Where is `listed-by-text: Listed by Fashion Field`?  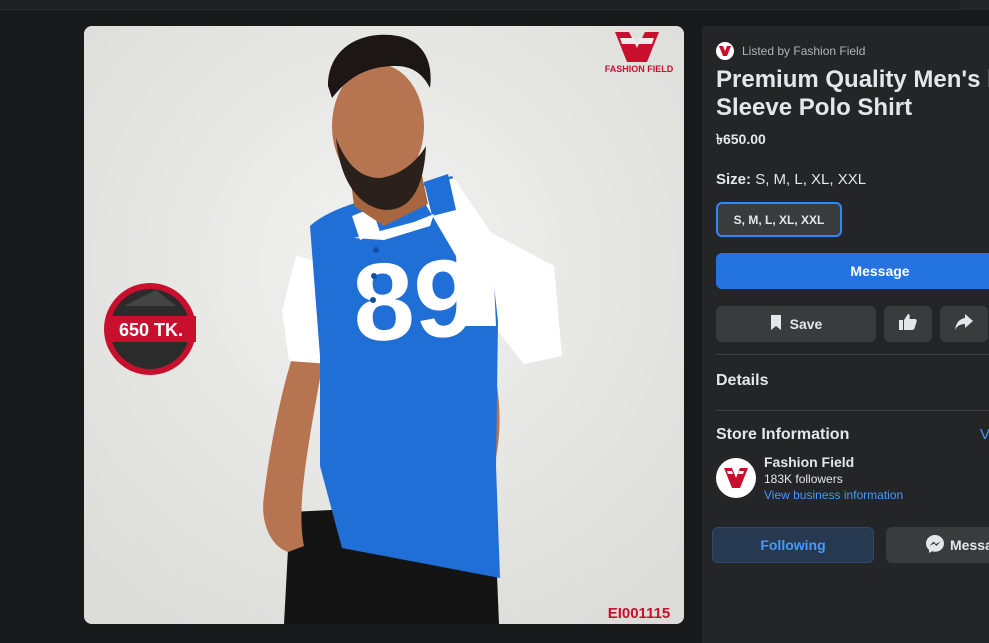
listed-by-text: Listed by Fashion Field is located at coordinates (804, 51).